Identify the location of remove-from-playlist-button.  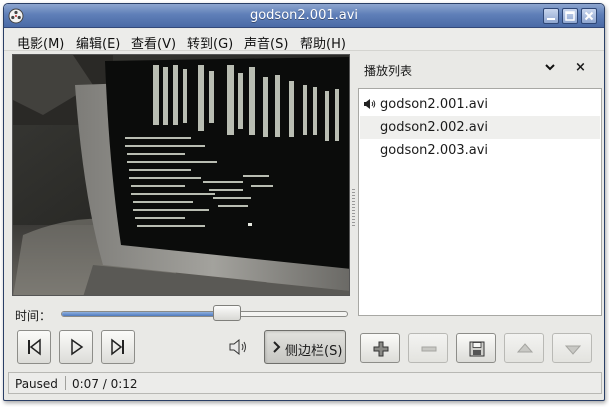
(428, 348).